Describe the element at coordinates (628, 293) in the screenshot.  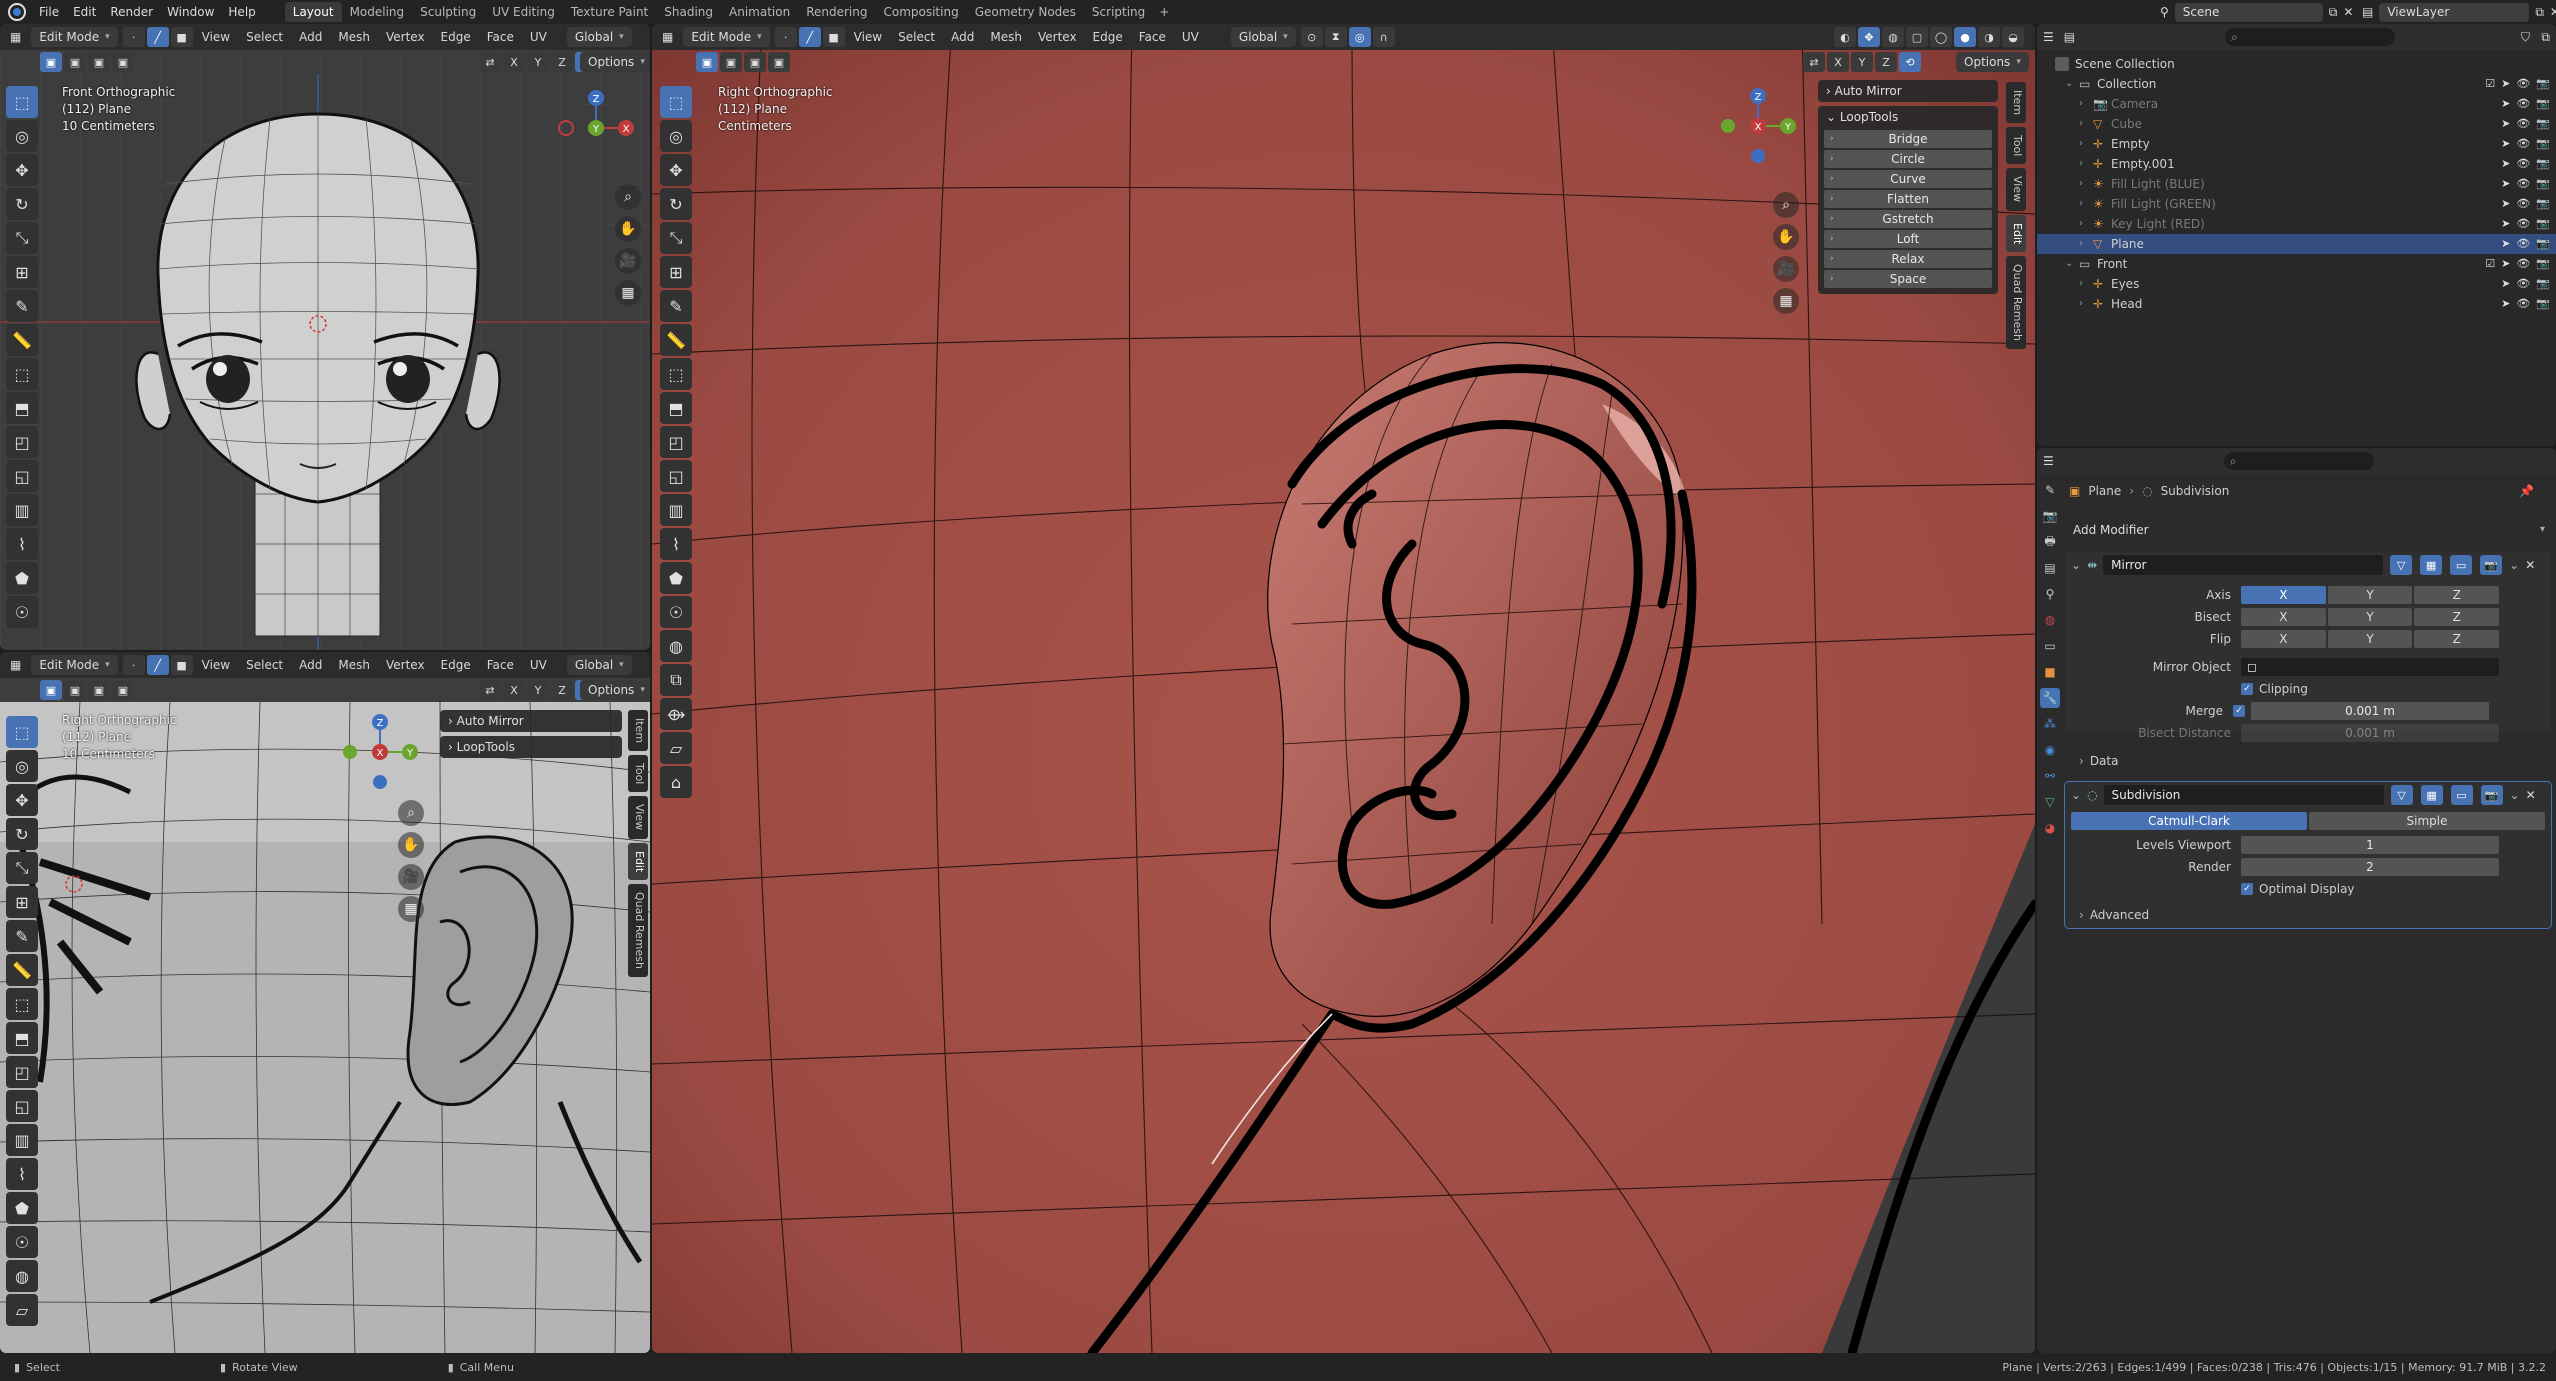
I see `ortho-grid-icon: ▦` at that location.